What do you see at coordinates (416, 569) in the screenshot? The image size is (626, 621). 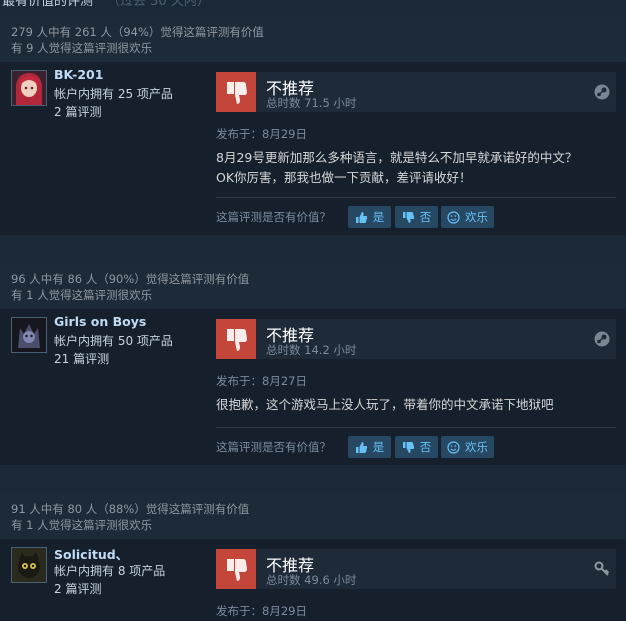 I see `vote-header: 不推荐 总时数 49.6 小时` at bounding box center [416, 569].